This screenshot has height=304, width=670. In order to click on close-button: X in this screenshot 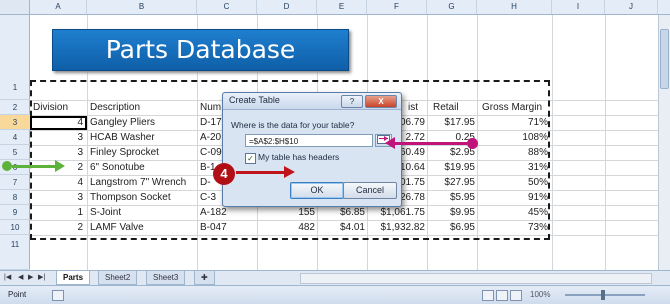, I will do `click(381, 101)`.